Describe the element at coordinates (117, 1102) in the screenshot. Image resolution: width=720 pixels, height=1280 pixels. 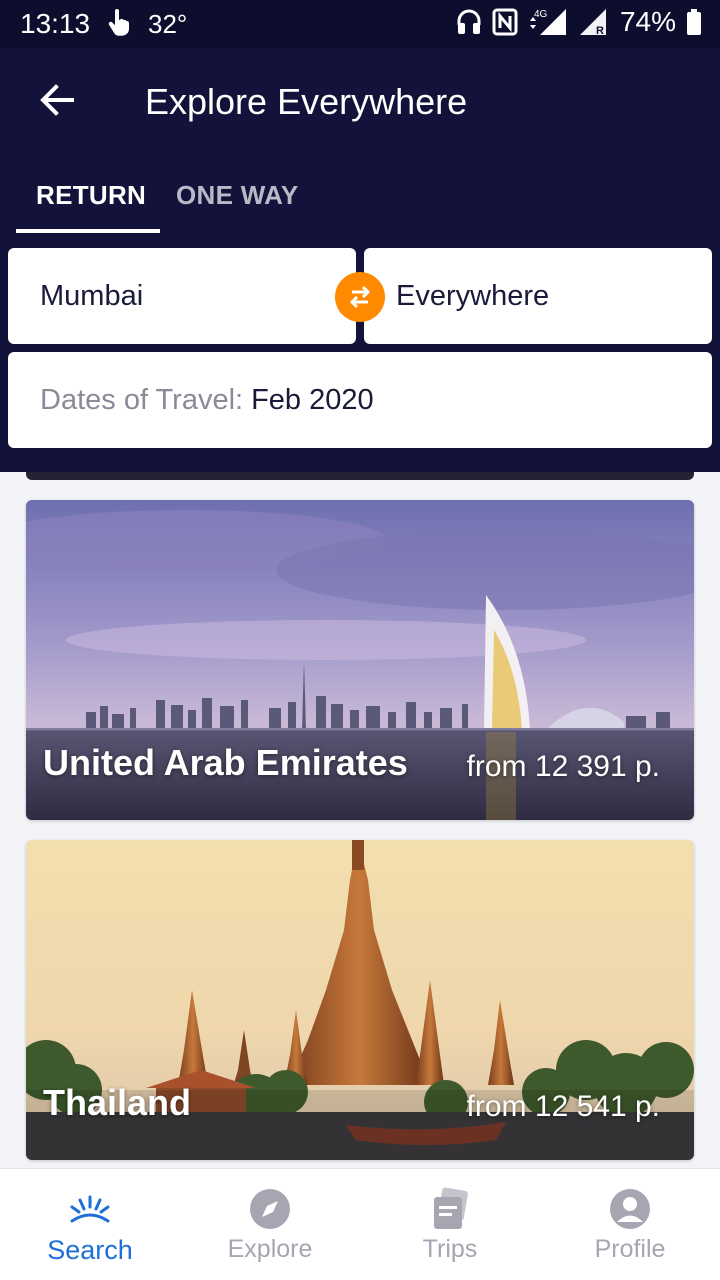
I see `destination-name: Thailand` at that location.